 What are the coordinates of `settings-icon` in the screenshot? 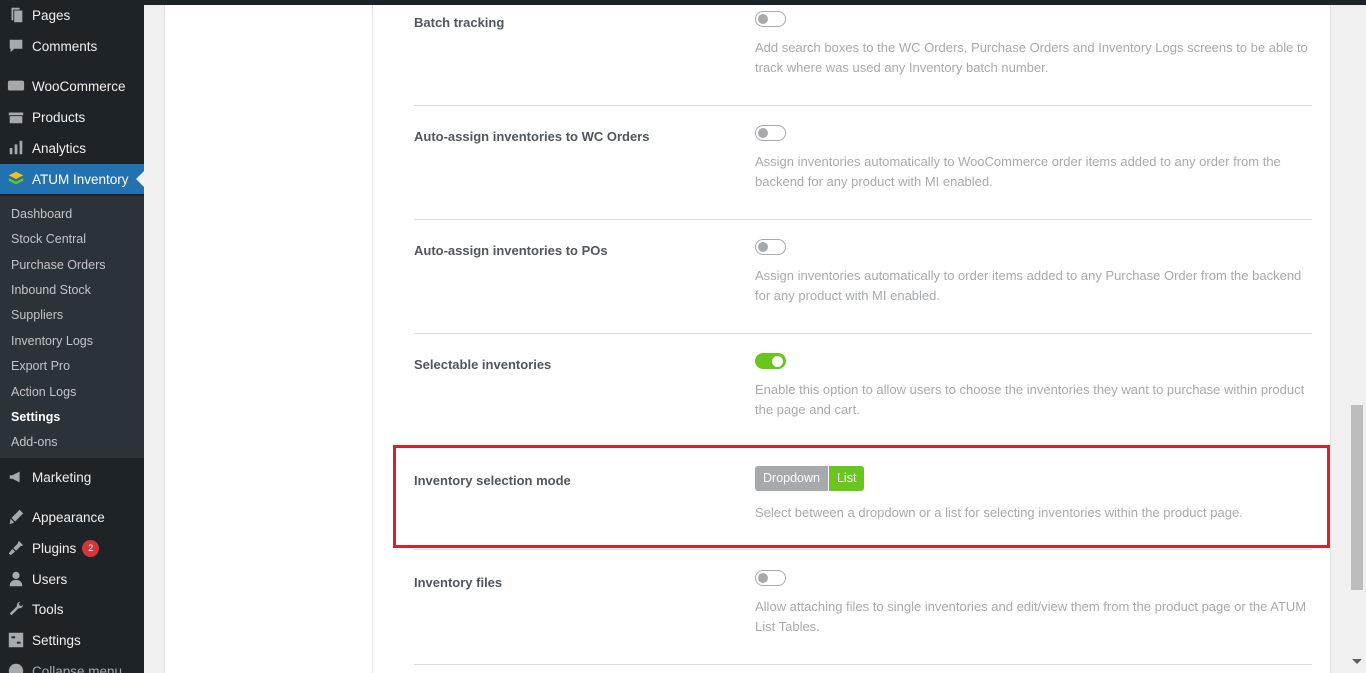 It's located at (16, 640).